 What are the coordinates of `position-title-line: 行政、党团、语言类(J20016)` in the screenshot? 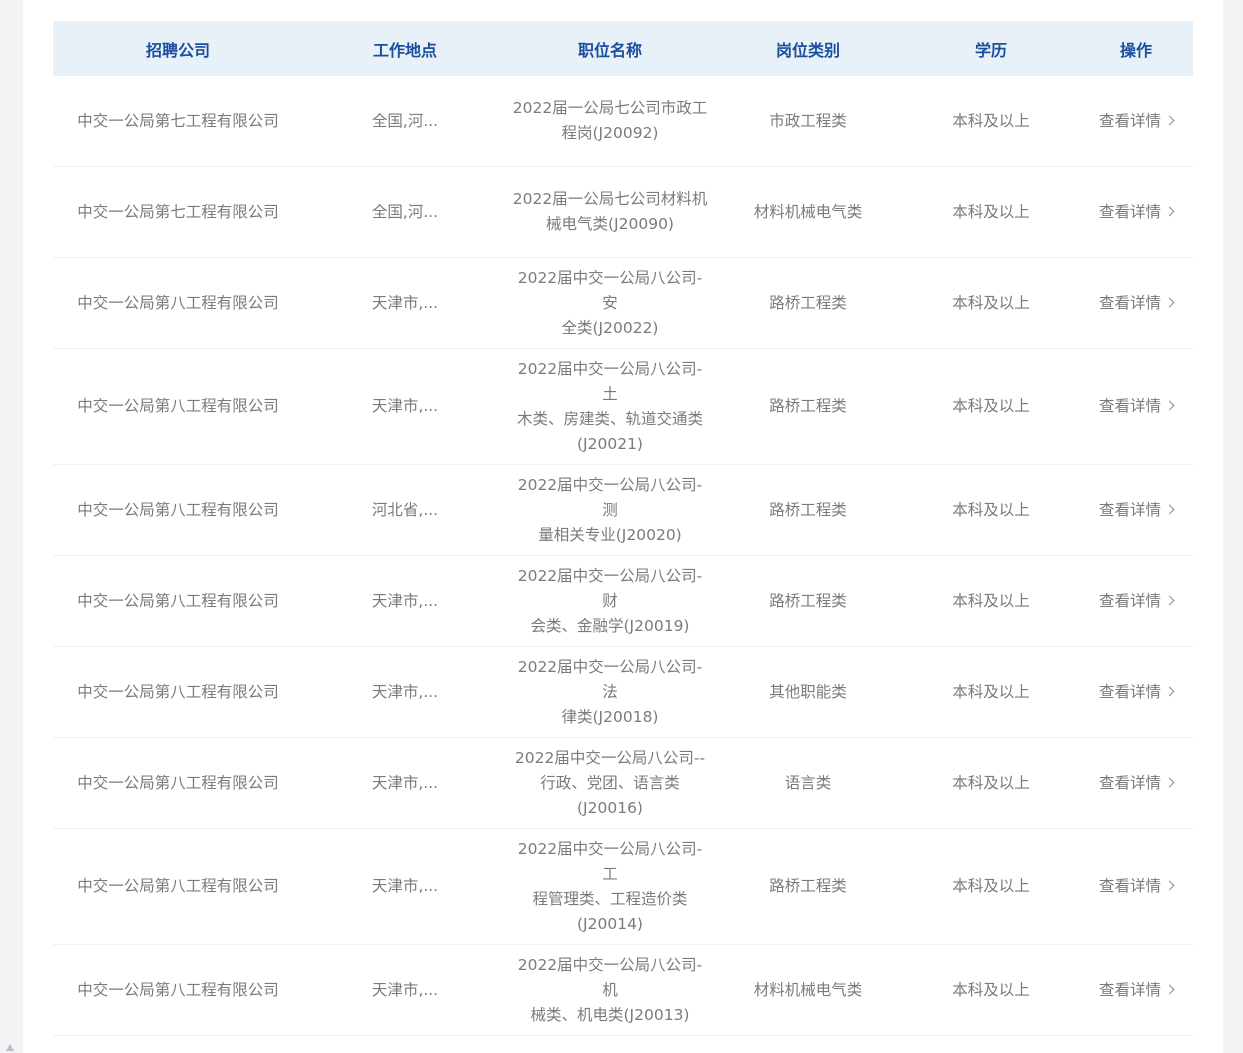 It's located at (610, 795).